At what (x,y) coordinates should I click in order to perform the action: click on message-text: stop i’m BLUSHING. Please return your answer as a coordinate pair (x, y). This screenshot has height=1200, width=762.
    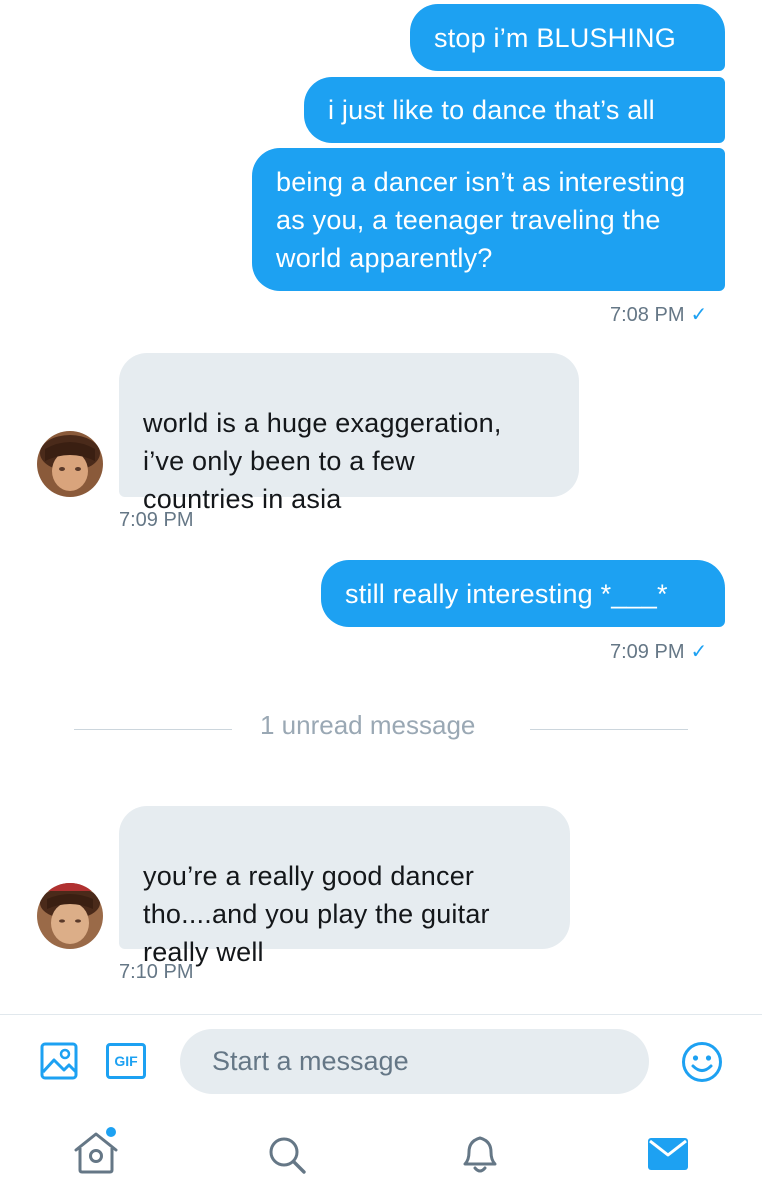
    Looking at the image, I should click on (555, 38).